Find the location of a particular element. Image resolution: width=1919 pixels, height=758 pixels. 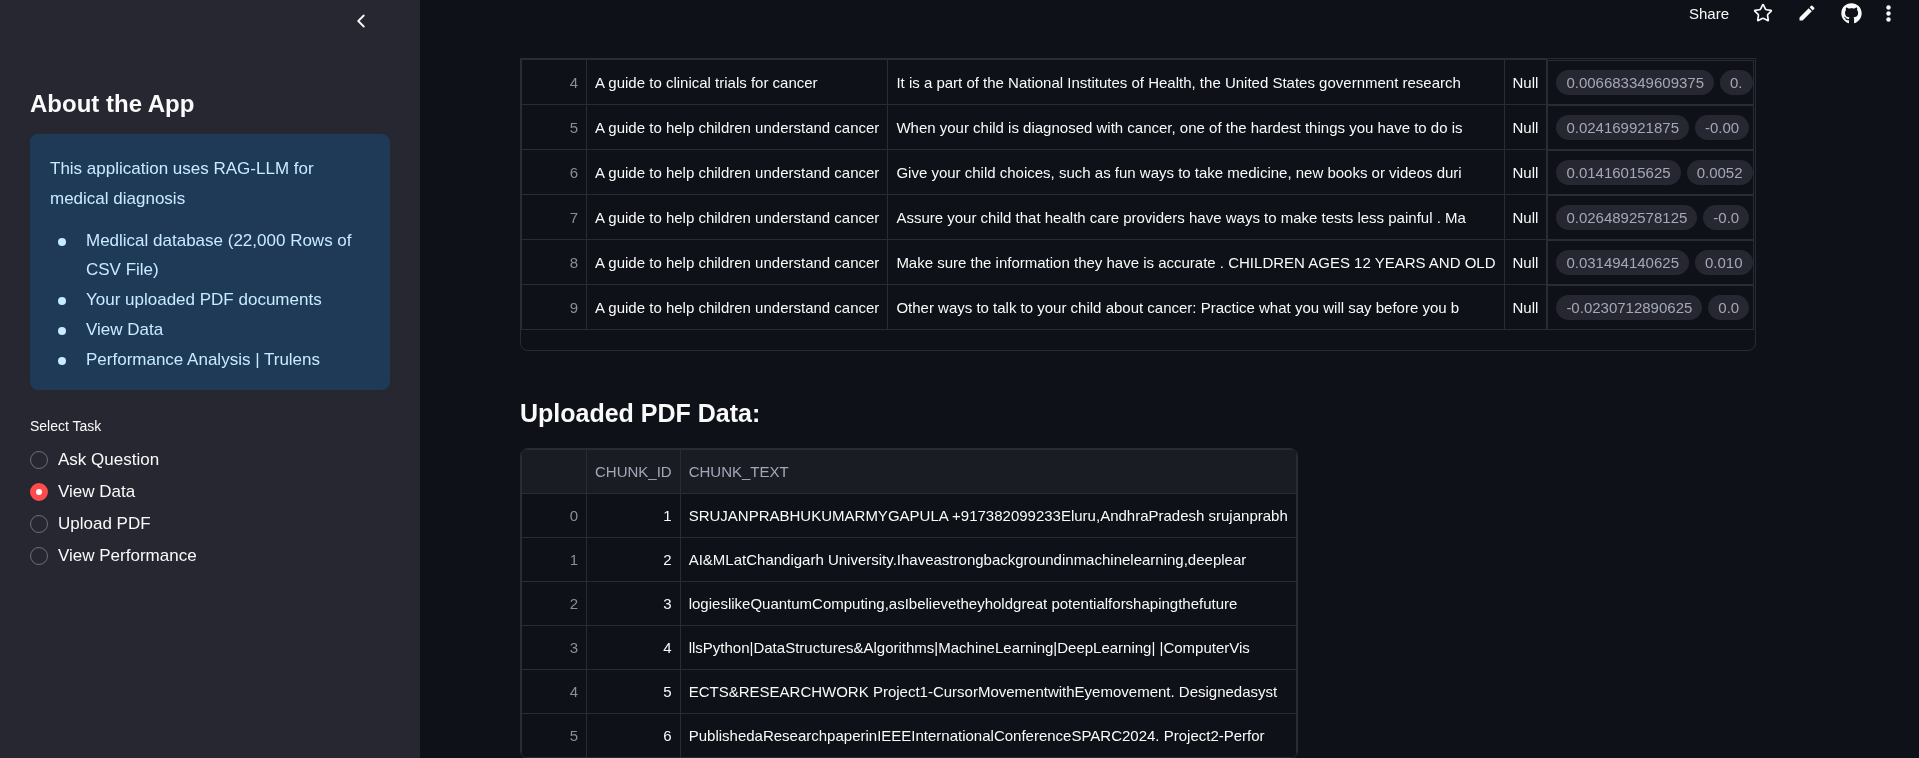

radio-label: Upload PDF is located at coordinates (104, 524).